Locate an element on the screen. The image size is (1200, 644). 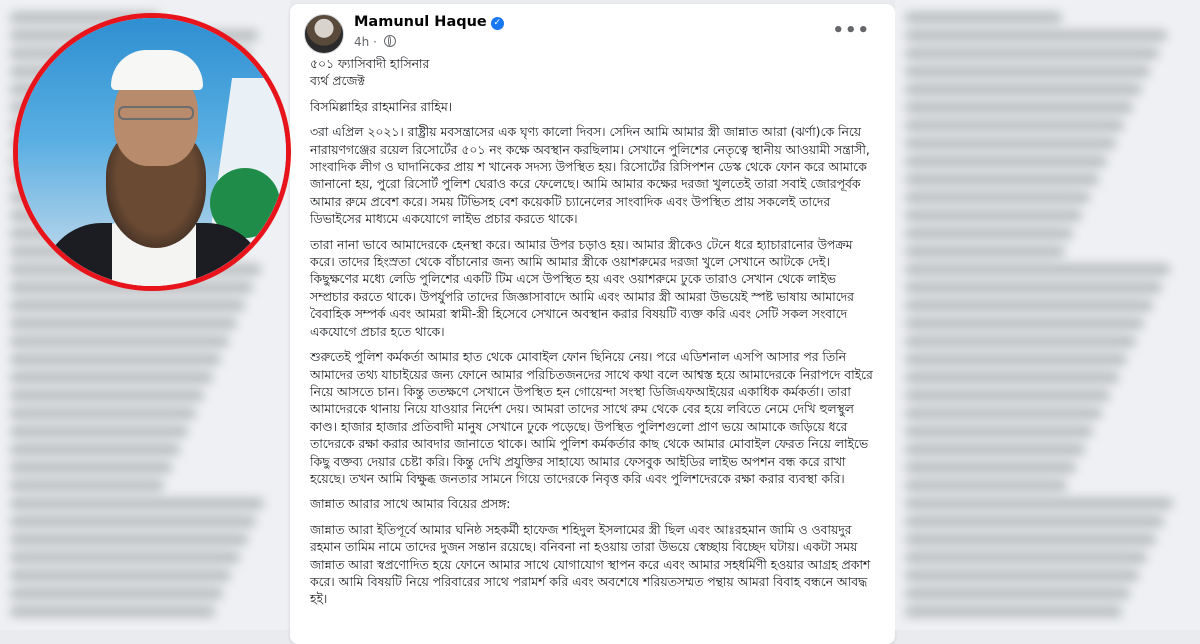
portrait-photo is located at coordinates (152, 152).